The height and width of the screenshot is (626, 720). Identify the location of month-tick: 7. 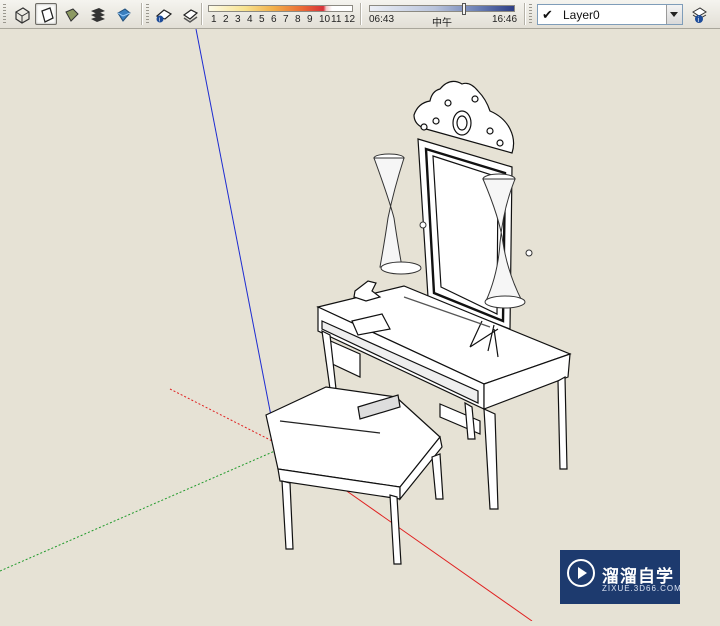
(286, 19).